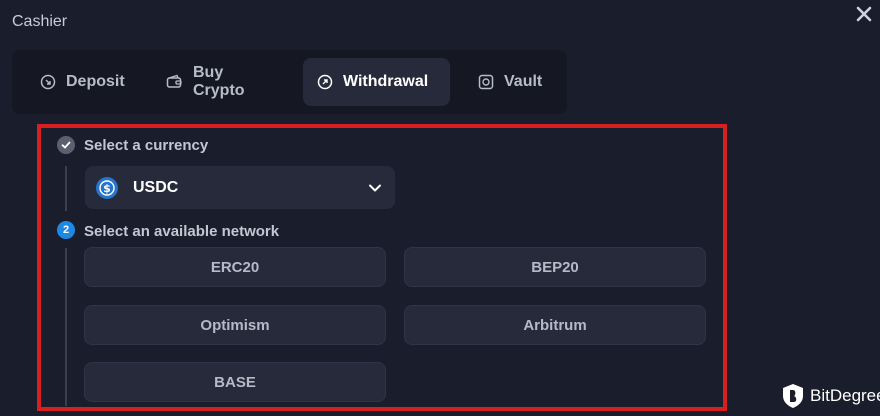  I want to click on wallet-icon, so click(174, 81).